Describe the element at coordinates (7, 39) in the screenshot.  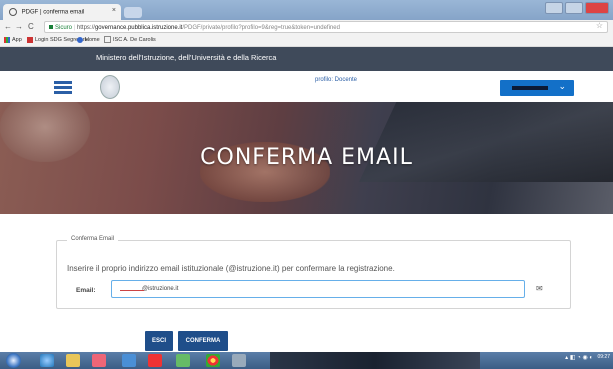
I see `apps-icon` at that location.